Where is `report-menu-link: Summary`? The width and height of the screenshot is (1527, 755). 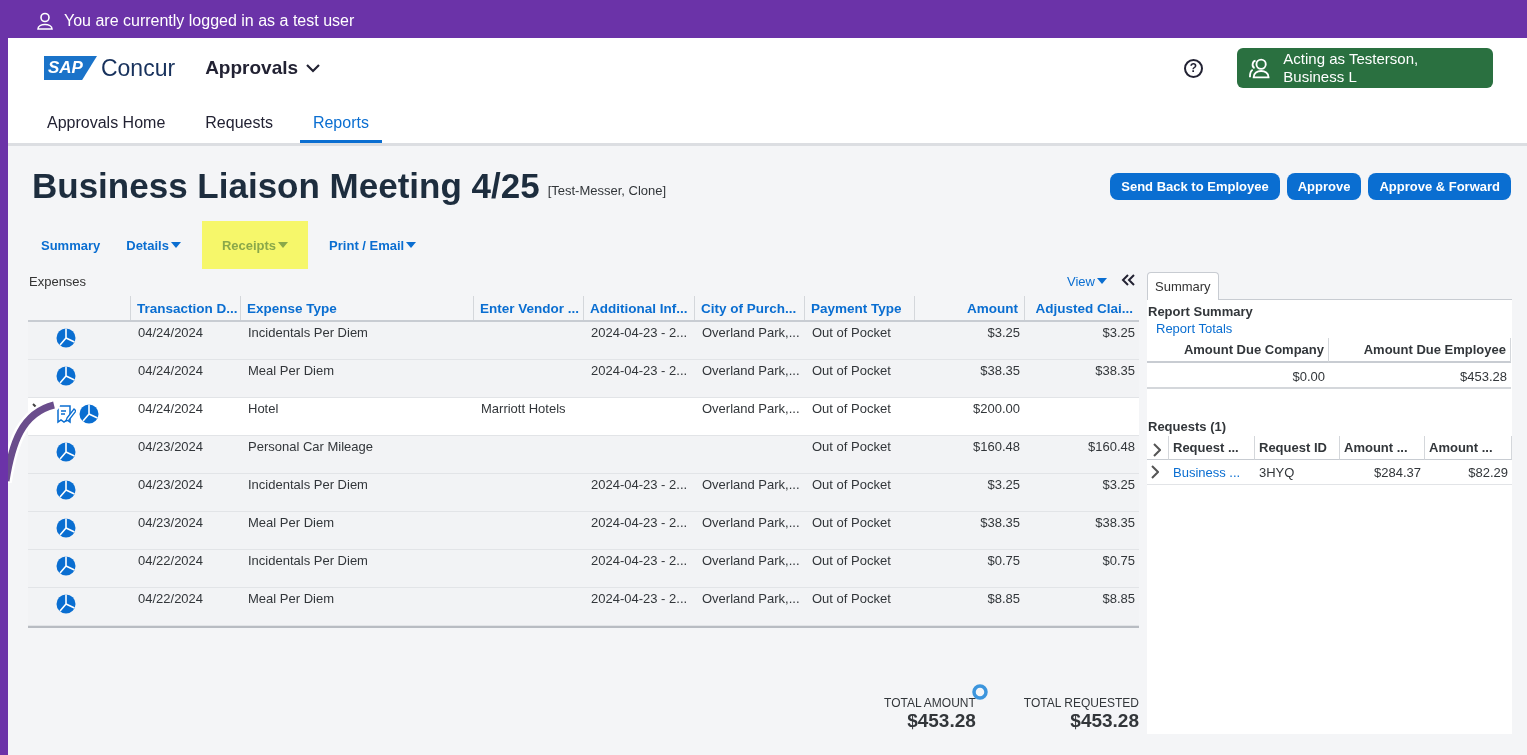 report-menu-link: Summary is located at coordinates (71, 245).